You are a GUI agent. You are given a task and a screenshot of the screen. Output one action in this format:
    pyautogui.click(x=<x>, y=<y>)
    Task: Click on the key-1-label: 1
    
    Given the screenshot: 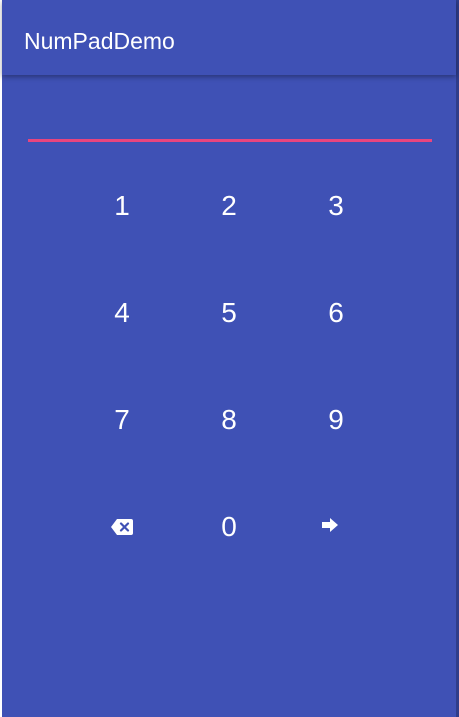 What is the action you would take?
    pyautogui.click(x=122, y=205)
    